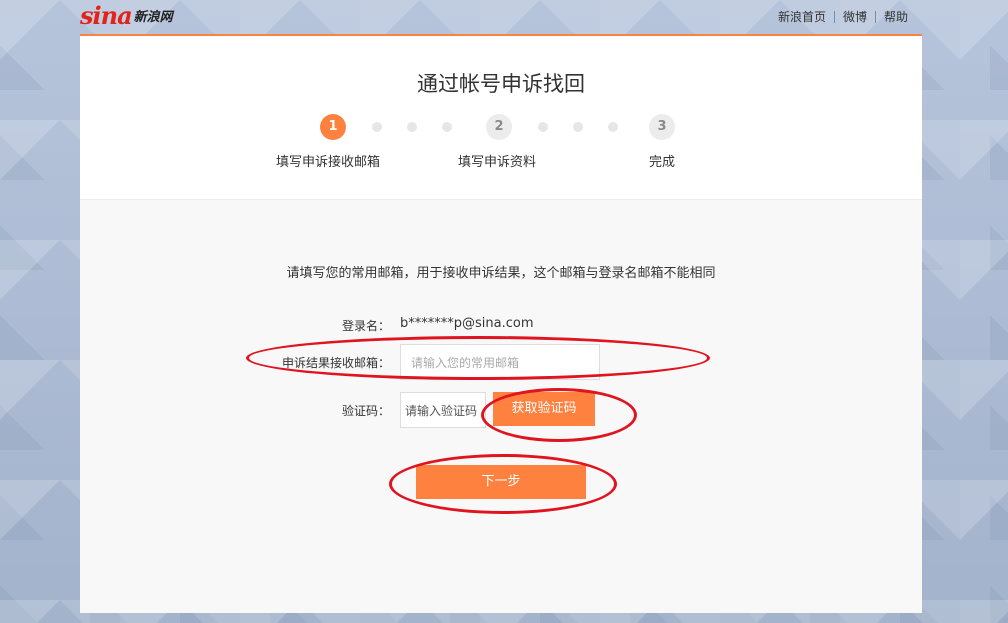  What do you see at coordinates (662, 127) in the screenshot?
I see `step-3-circle: 3` at bounding box center [662, 127].